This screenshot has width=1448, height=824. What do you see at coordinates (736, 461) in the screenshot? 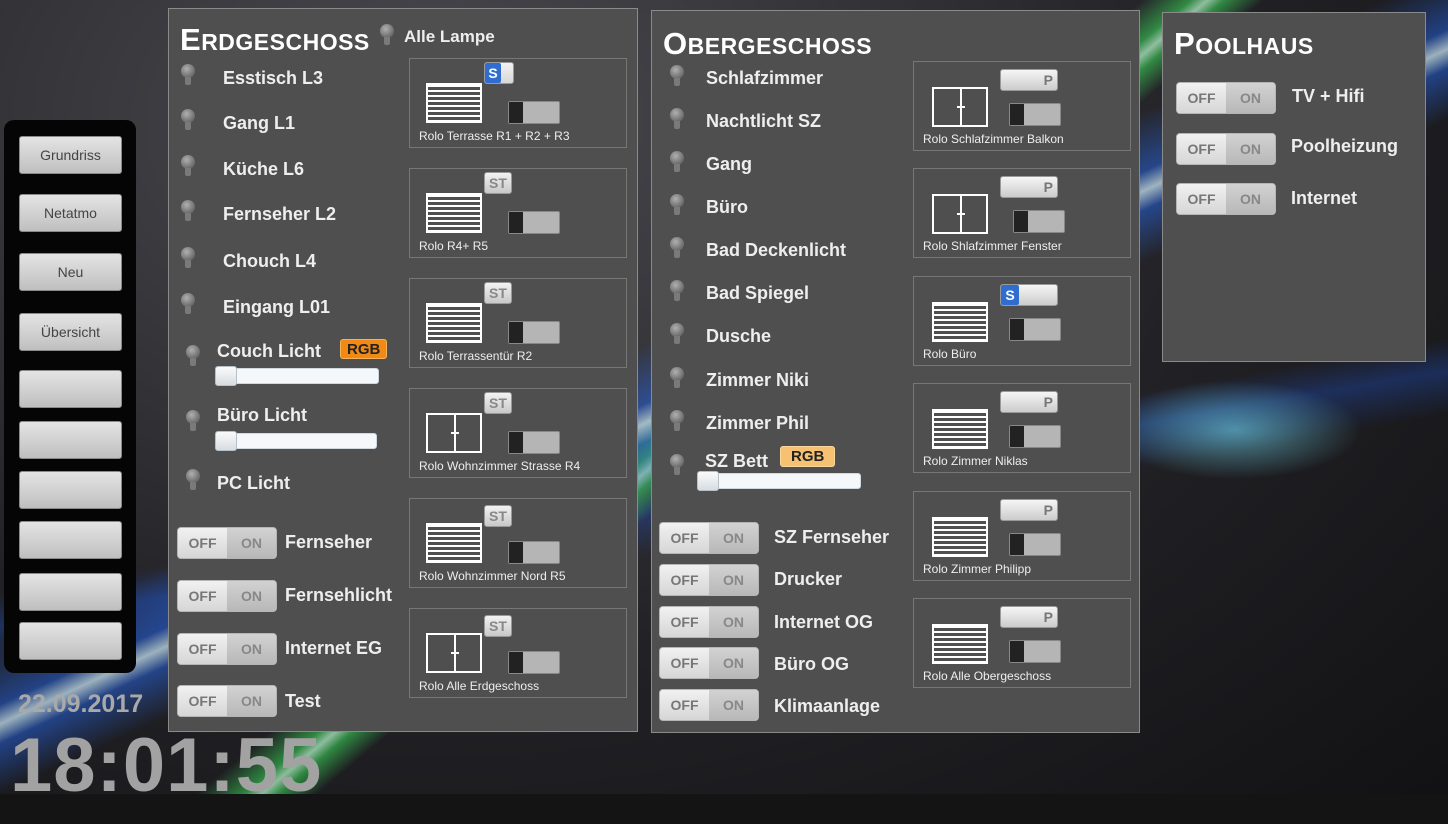
I see `dimmer-label: SZ Bett` at bounding box center [736, 461].